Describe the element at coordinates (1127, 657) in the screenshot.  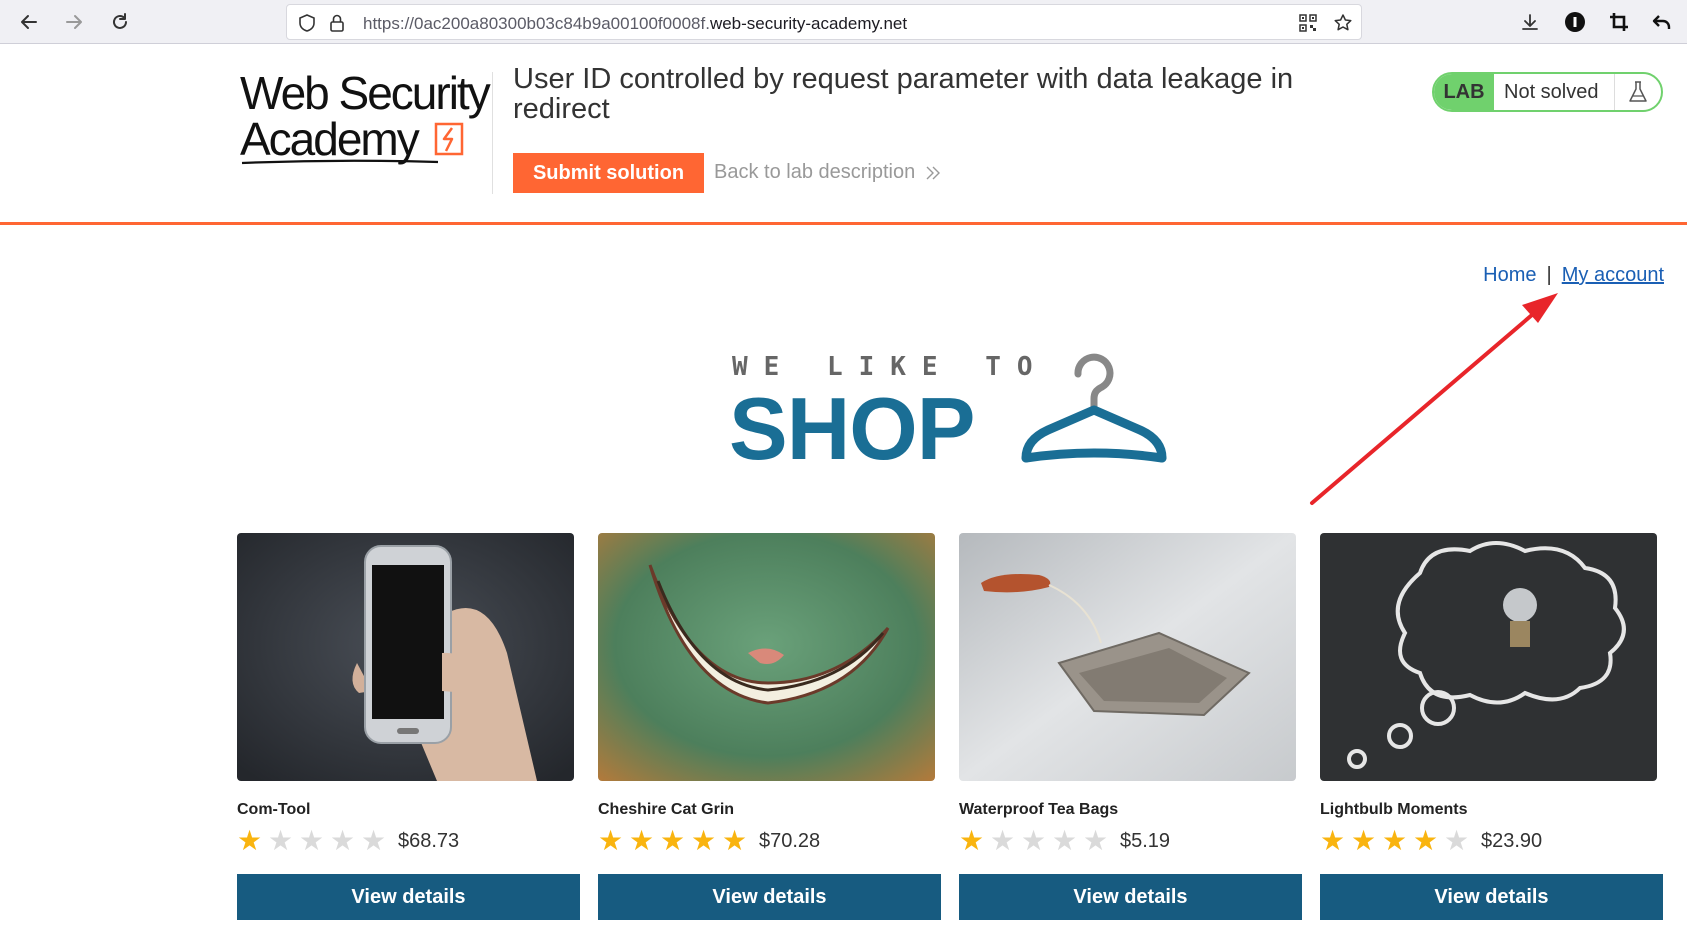
I see `product-image-tea-bag` at that location.